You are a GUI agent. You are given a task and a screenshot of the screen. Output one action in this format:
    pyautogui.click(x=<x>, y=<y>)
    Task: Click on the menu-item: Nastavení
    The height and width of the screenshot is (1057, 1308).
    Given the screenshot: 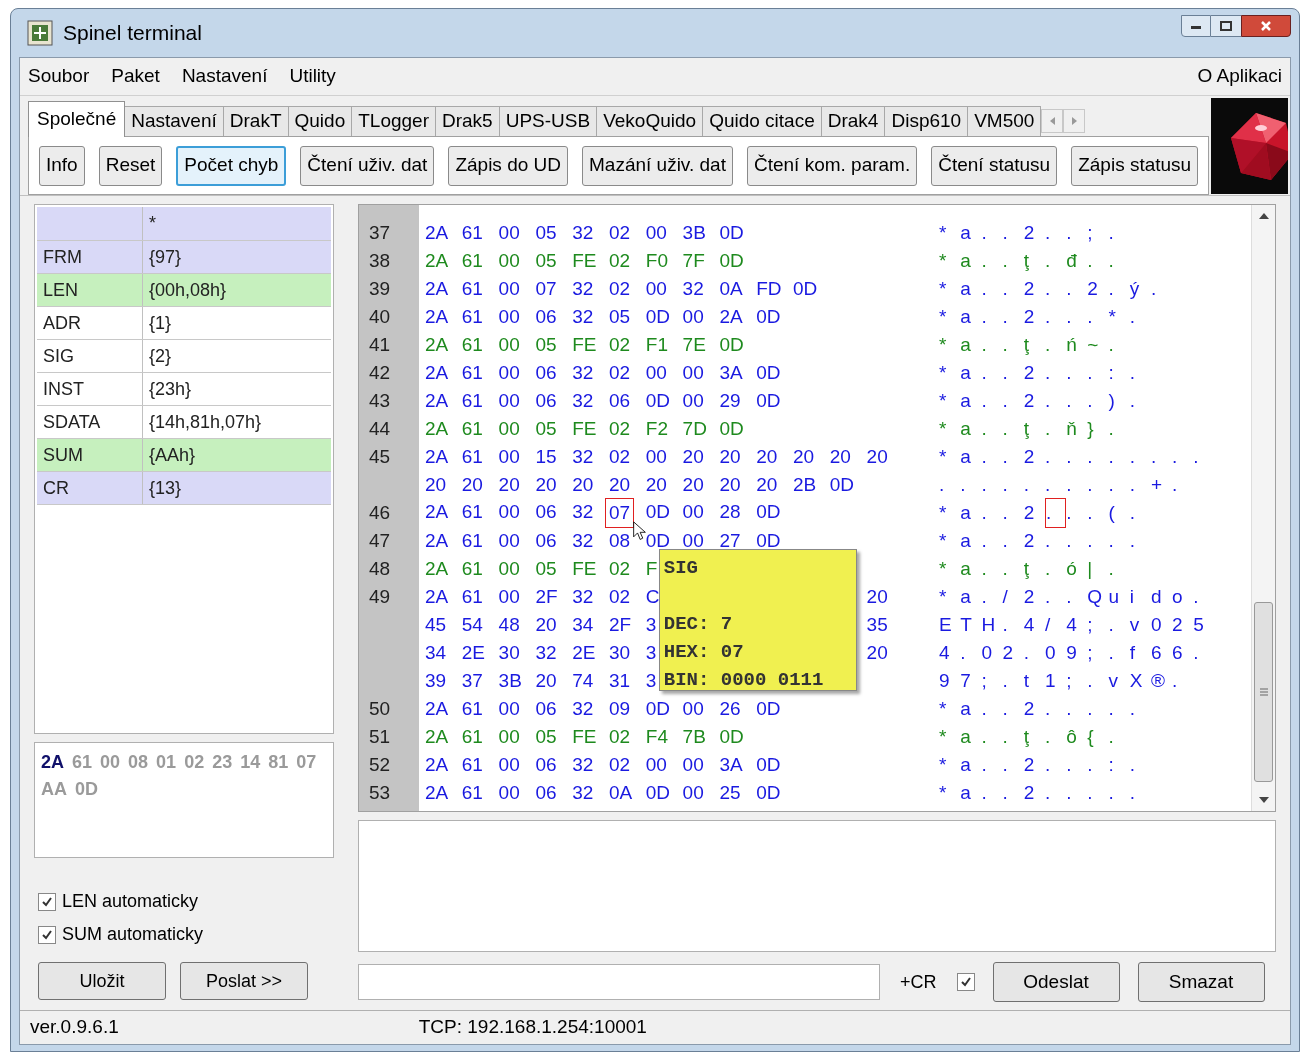 What is the action you would take?
    pyautogui.click(x=224, y=76)
    